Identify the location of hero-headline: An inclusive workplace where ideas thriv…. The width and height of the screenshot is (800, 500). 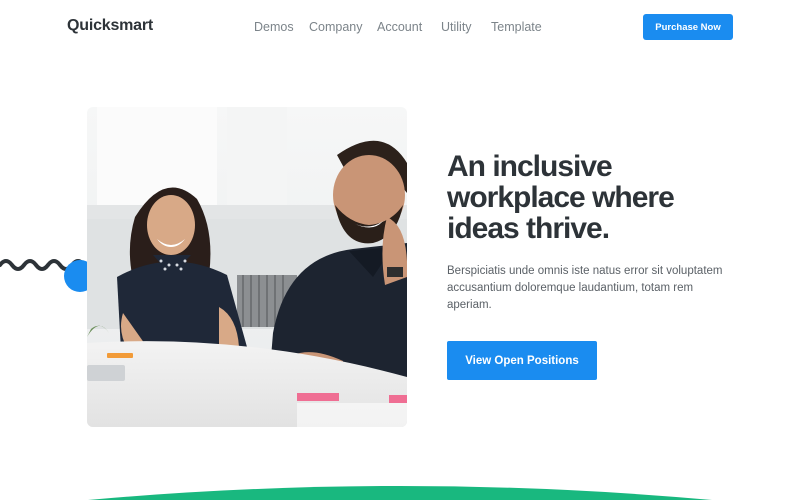
(561, 197).